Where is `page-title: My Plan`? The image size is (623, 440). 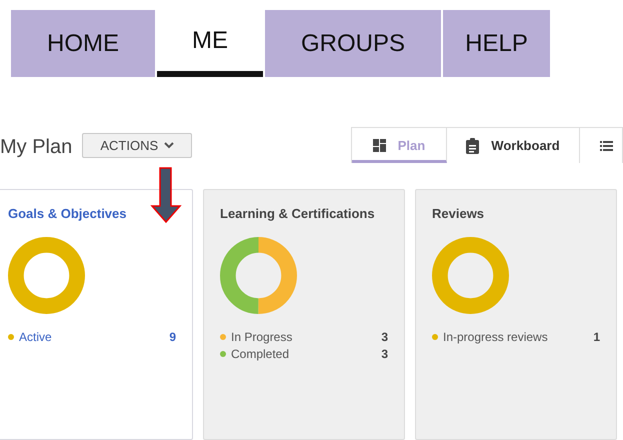
page-title: My Plan is located at coordinates (36, 147).